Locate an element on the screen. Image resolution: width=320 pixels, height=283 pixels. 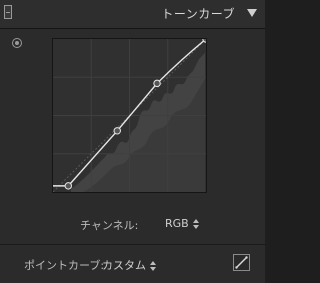
divider is located at coordinates (132, 244).